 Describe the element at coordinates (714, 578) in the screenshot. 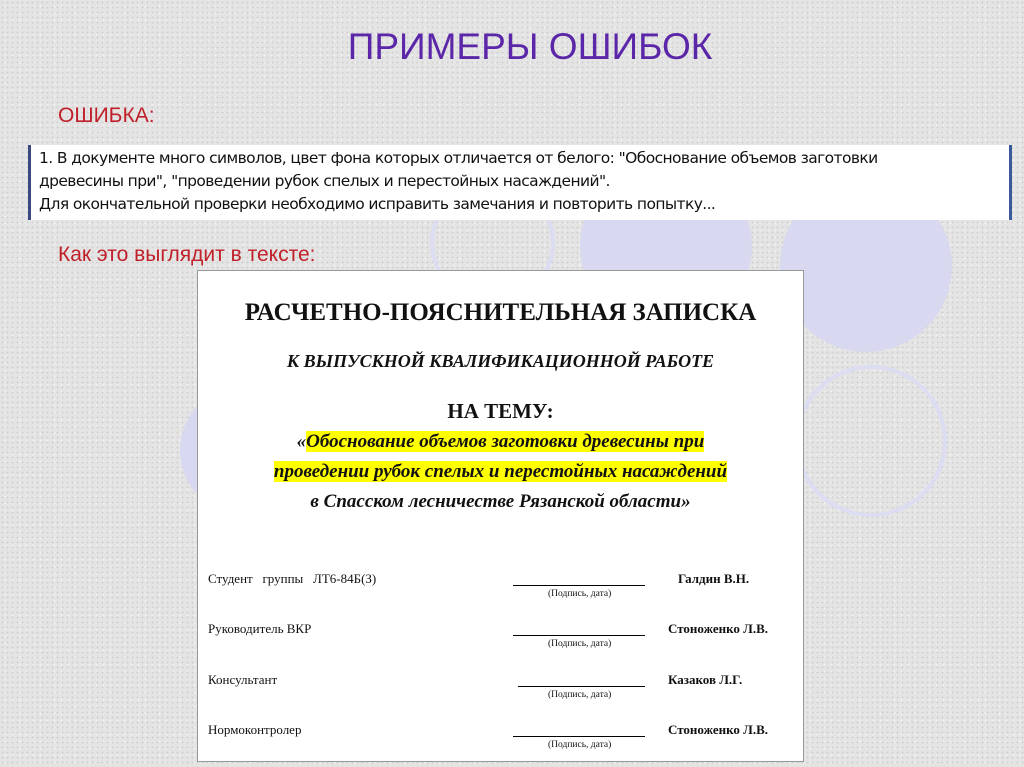

I see `person-name: Галдин В.Н.` at that location.